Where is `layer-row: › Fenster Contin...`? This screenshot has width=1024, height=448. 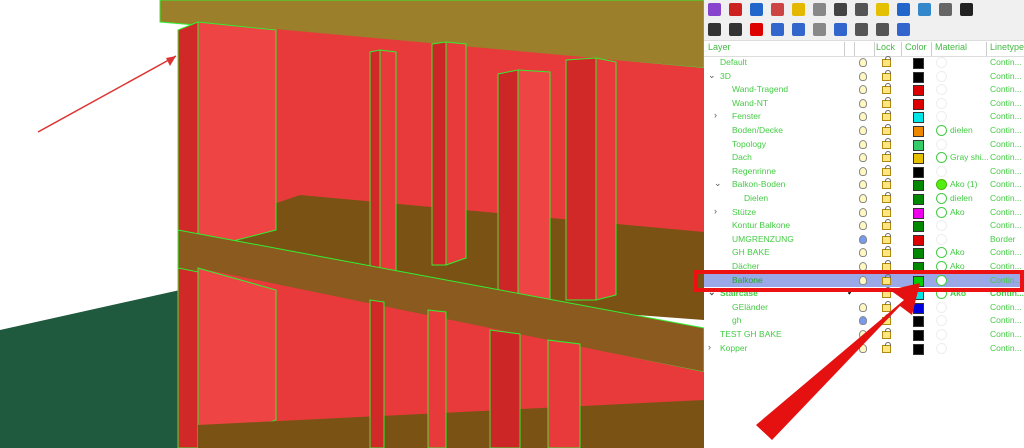
layer-row: › Fenster Contin... is located at coordinates (864, 117).